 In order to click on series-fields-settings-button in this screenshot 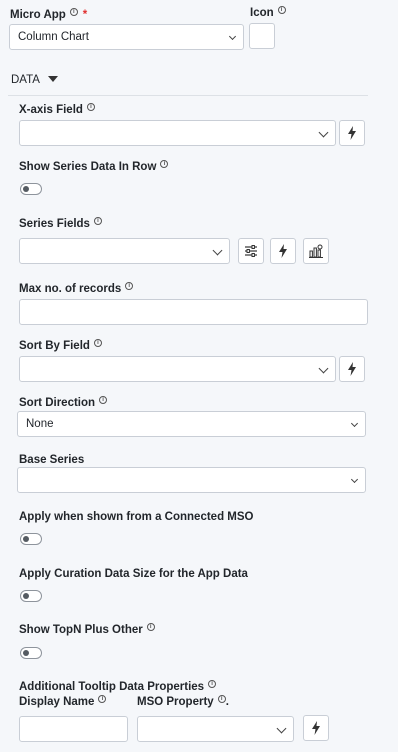, I will do `click(251, 251)`.